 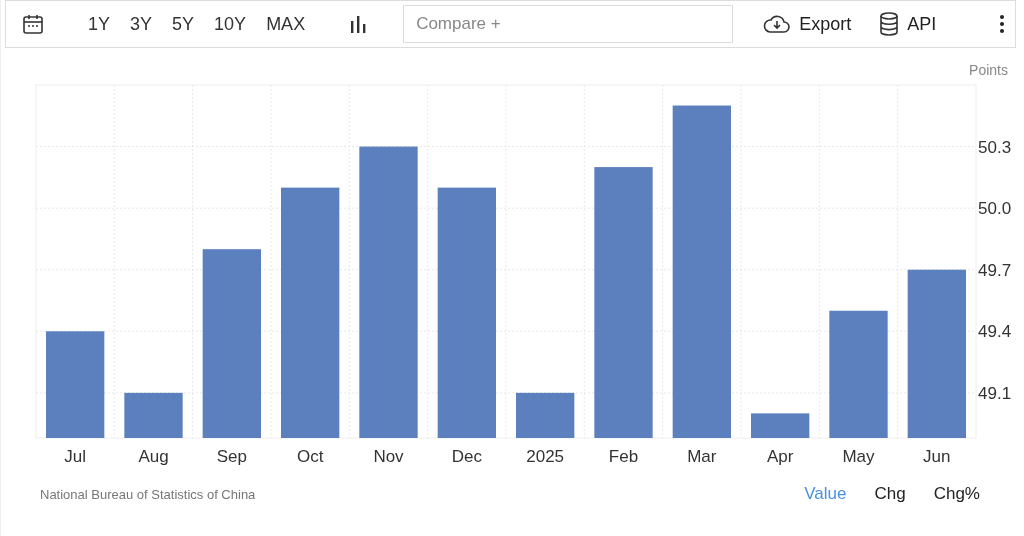 What do you see at coordinates (858, 456) in the screenshot?
I see `x-axis-label: May` at bounding box center [858, 456].